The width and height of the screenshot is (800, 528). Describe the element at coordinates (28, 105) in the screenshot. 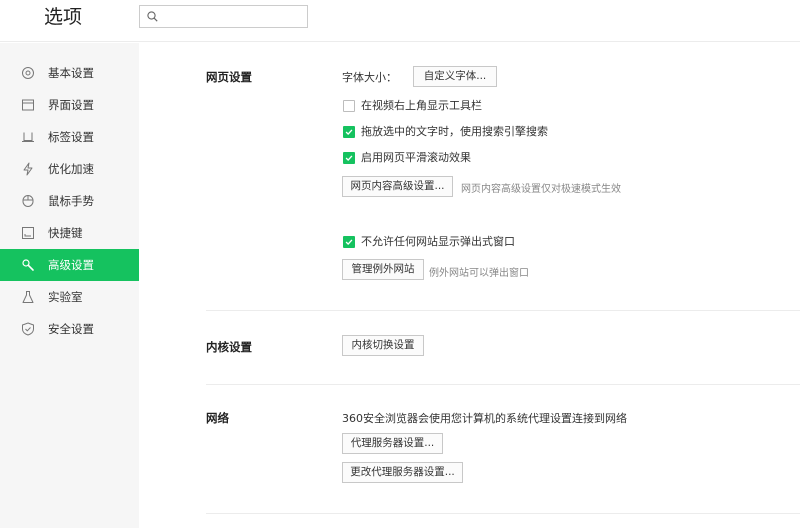

I see `window-icon` at that location.